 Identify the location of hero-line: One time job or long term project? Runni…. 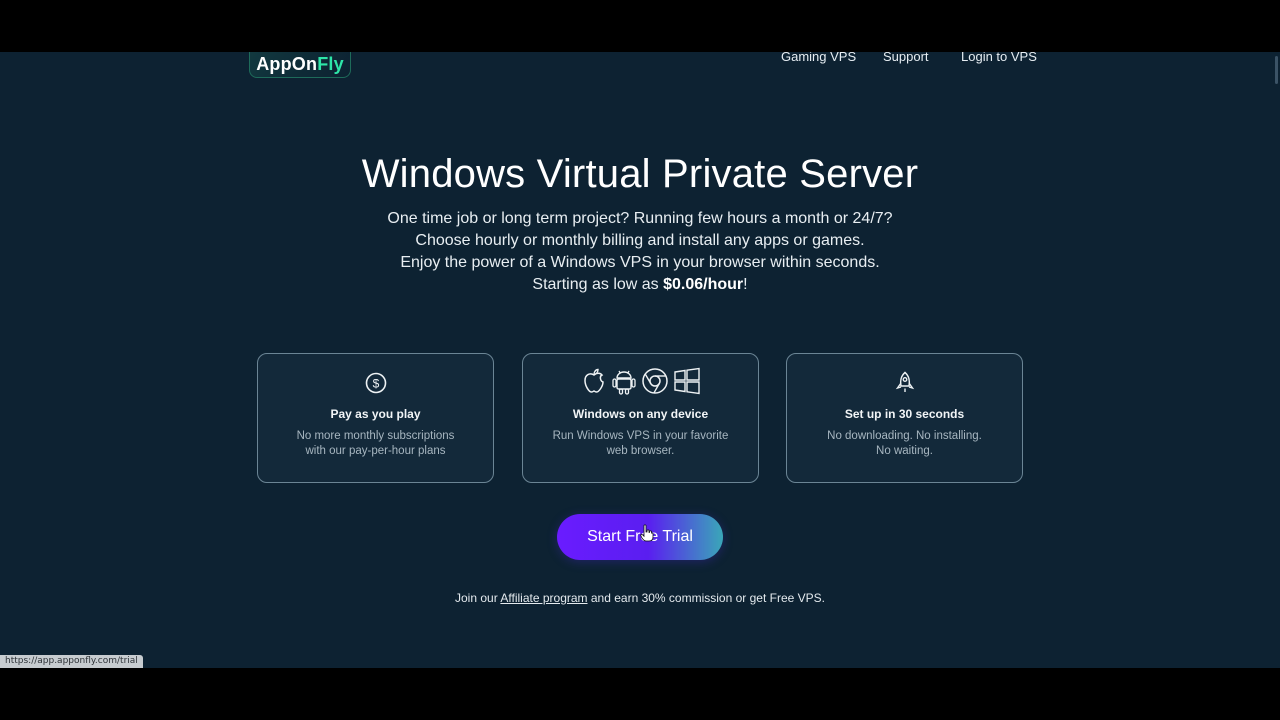
(640, 218).